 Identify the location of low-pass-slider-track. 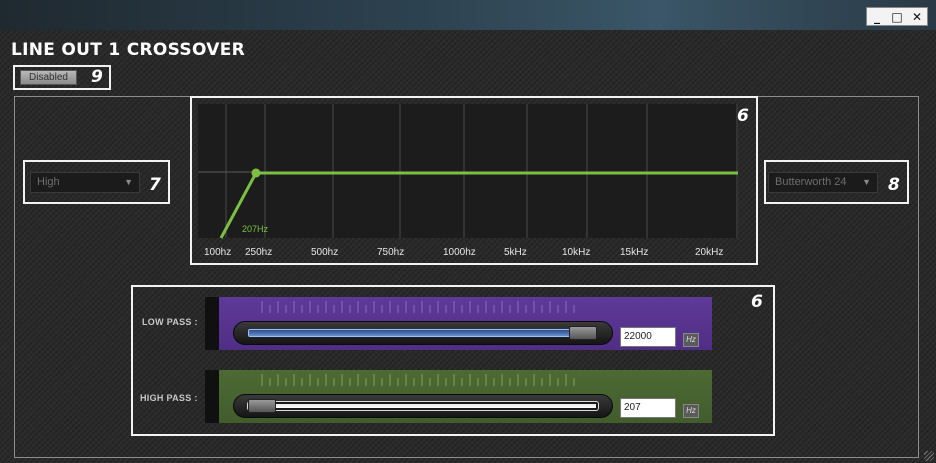
(423, 333).